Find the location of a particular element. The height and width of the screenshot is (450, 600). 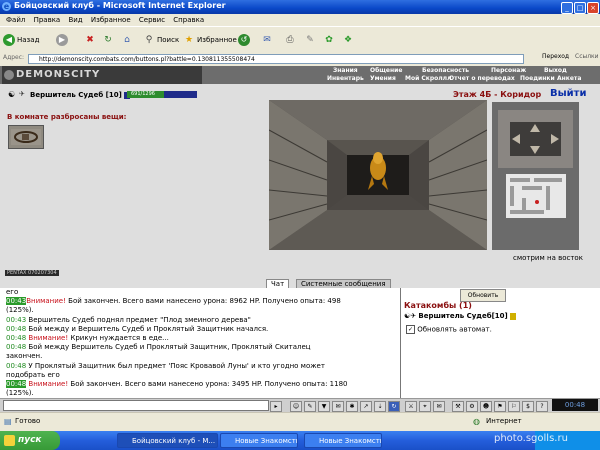

floor-label: Этаж 4Б - Коридор is located at coordinates (497, 94).